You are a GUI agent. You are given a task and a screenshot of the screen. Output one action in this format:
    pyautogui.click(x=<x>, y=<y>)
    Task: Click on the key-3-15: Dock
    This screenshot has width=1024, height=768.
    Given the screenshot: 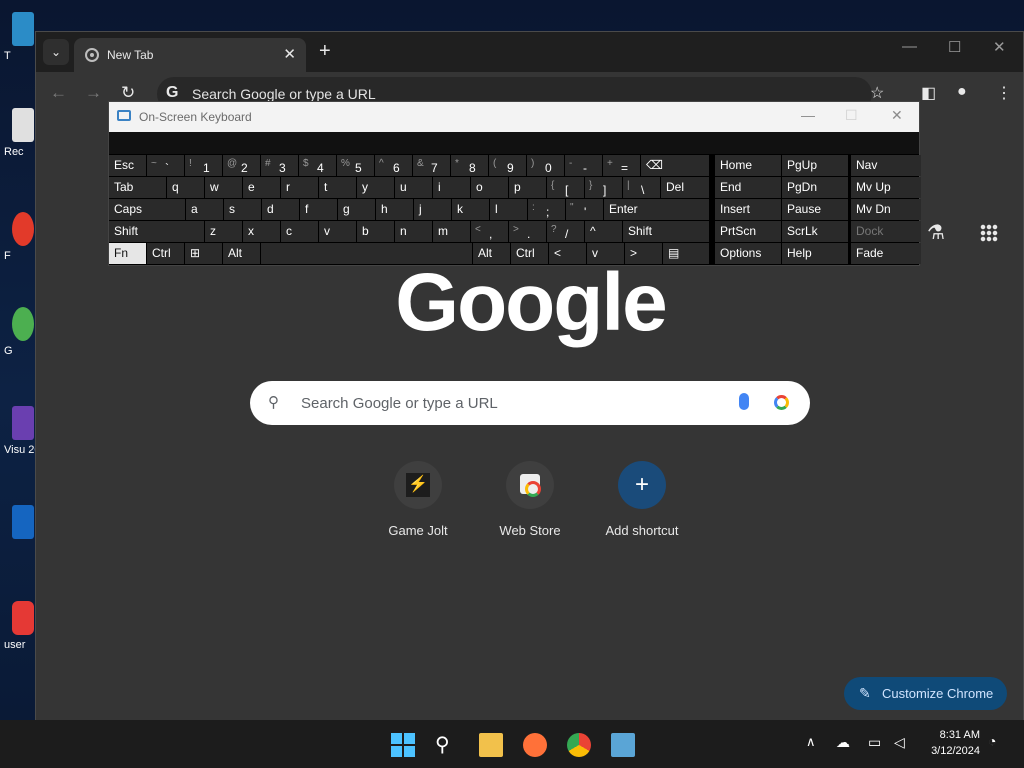 What is the action you would take?
    pyautogui.click(x=886, y=231)
    